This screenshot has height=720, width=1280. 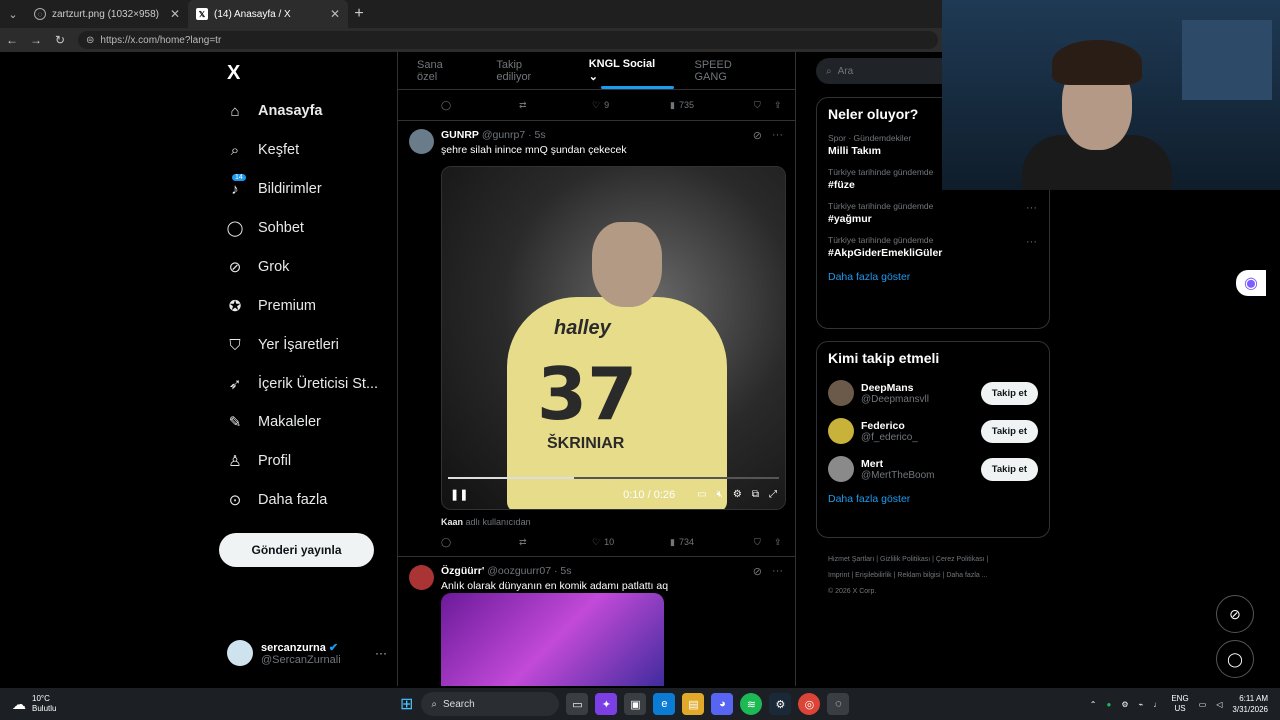 What do you see at coordinates (262, 150) in the screenshot?
I see `nav-item-explore: ⌕ Keşfet` at bounding box center [262, 150].